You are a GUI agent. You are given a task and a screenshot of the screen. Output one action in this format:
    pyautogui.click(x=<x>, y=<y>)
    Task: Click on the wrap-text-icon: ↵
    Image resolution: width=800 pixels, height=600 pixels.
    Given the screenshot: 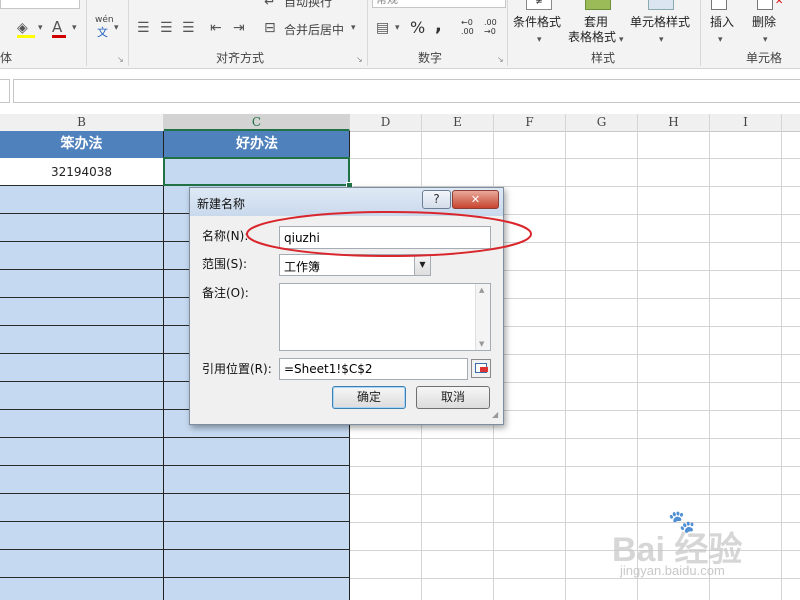 What is the action you would take?
    pyautogui.click(x=270, y=5)
    